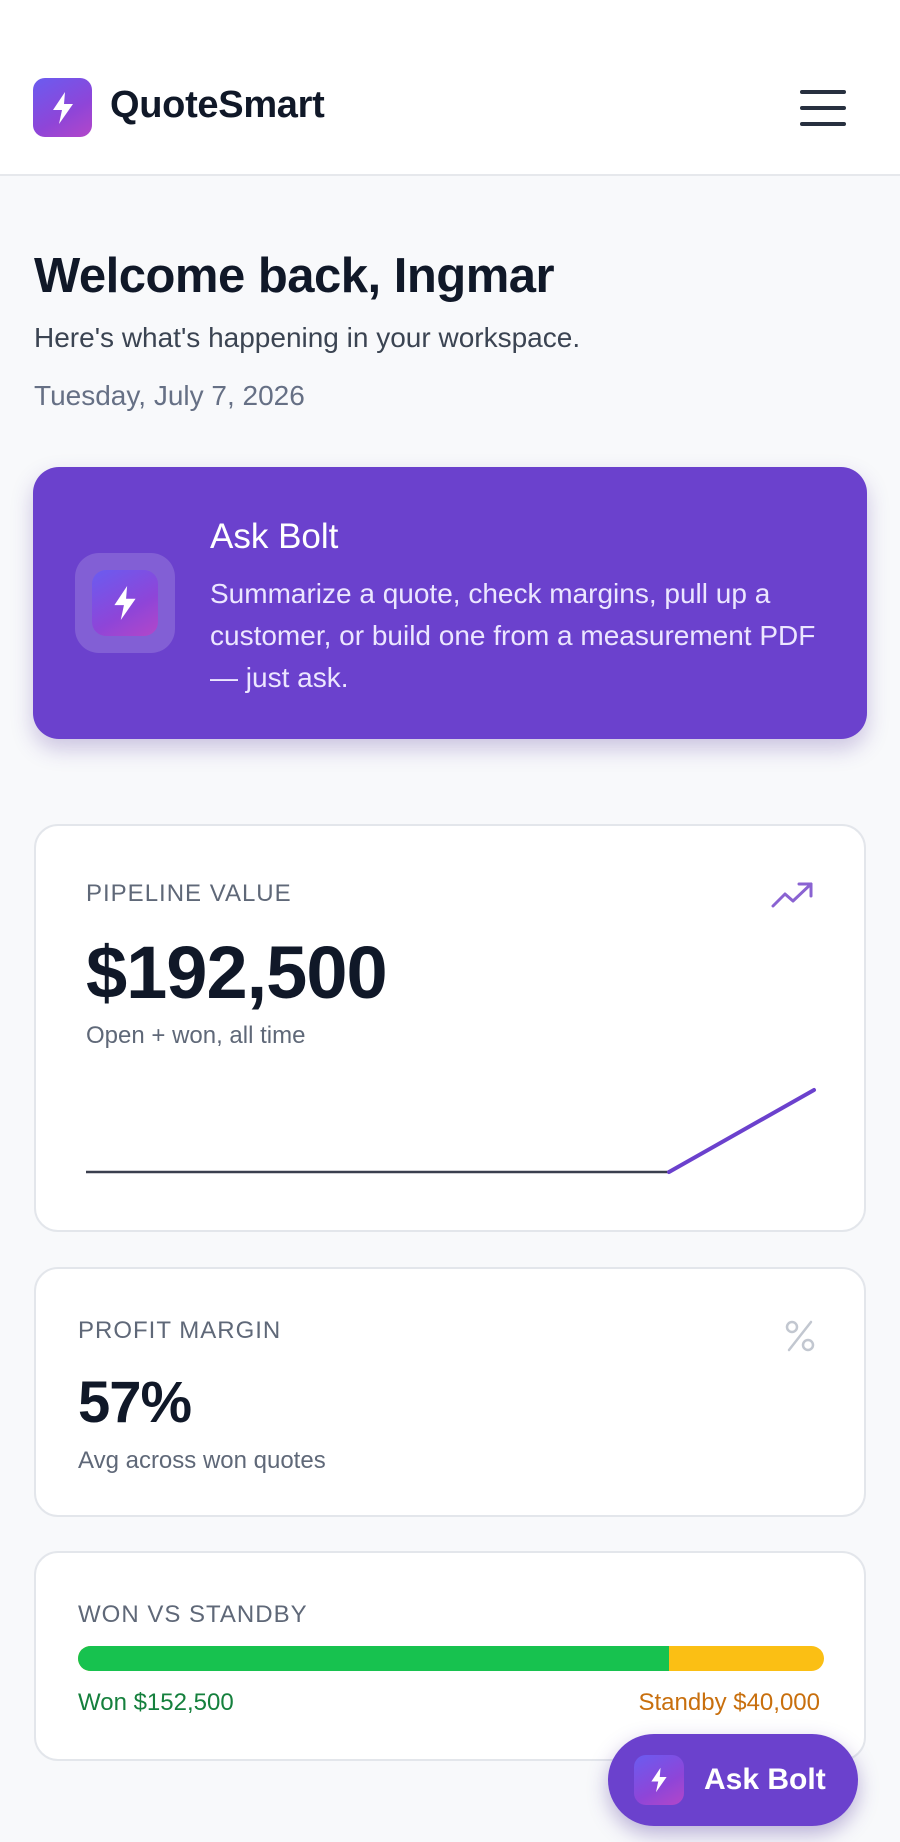 This screenshot has width=900, height=1842. Describe the element at coordinates (169, 395) in the screenshot. I see `current-date: Tuesday, July 7, 2026` at that location.